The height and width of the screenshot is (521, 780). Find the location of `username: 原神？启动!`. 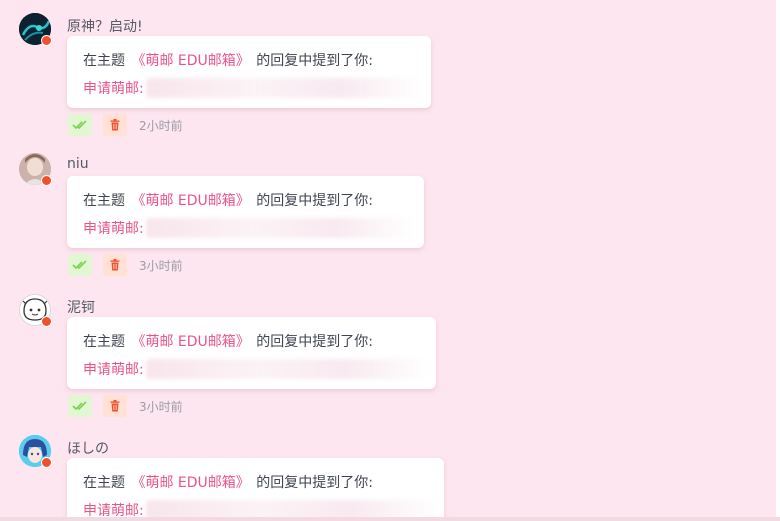

username: 原神？启动! is located at coordinates (105, 26).